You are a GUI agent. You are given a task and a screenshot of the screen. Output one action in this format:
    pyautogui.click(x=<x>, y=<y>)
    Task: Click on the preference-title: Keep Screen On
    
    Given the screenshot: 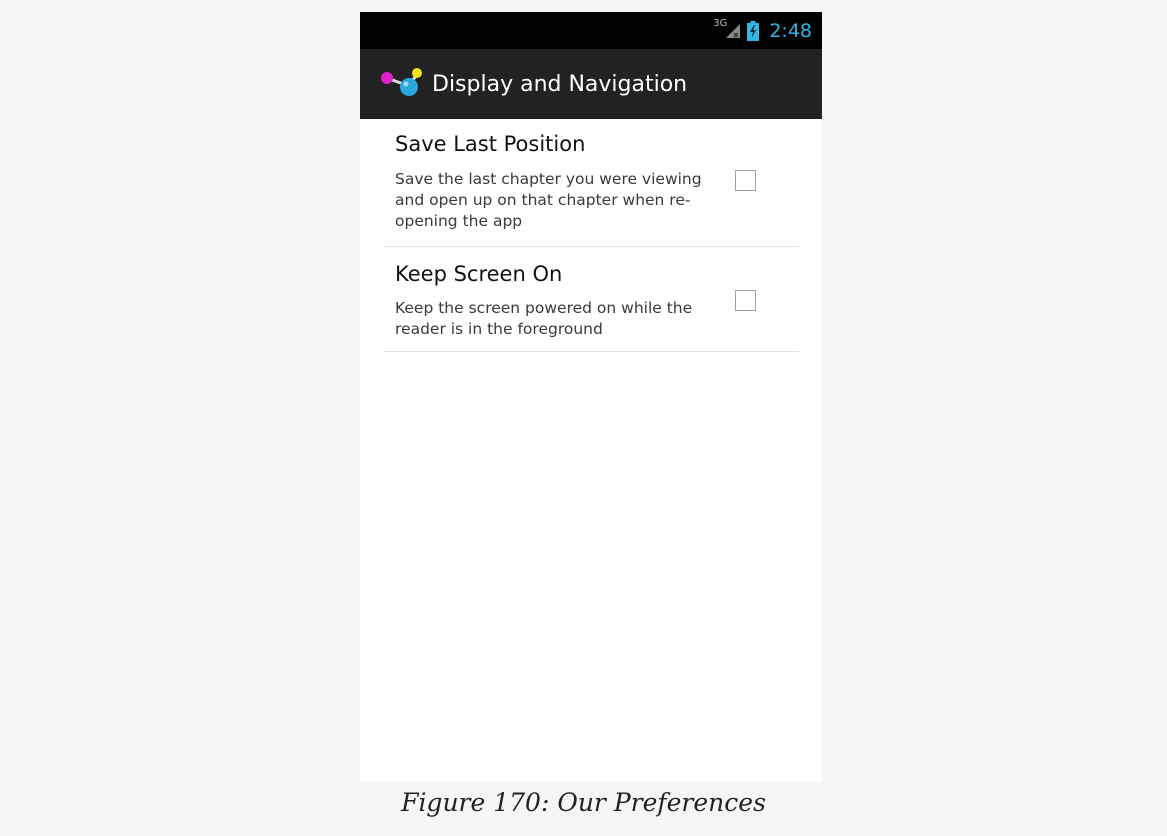 What is the action you would take?
    pyautogui.click(x=479, y=274)
    